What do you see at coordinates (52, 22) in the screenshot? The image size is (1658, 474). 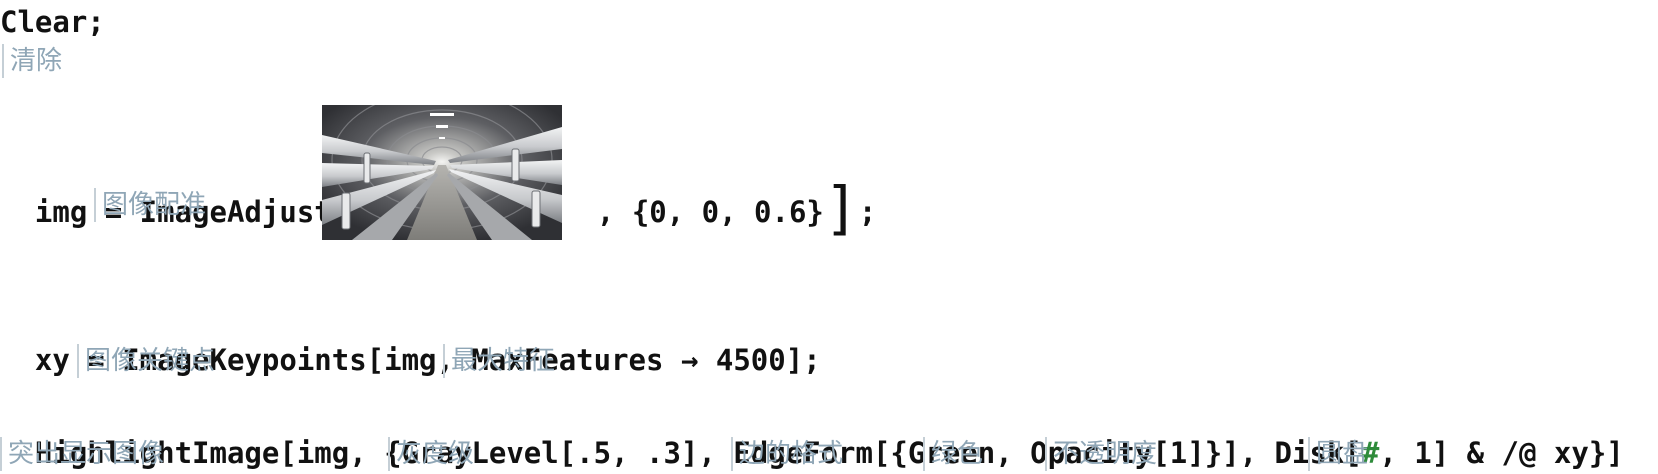 I see `code-line-clear: Clear;` at bounding box center [52, 22].